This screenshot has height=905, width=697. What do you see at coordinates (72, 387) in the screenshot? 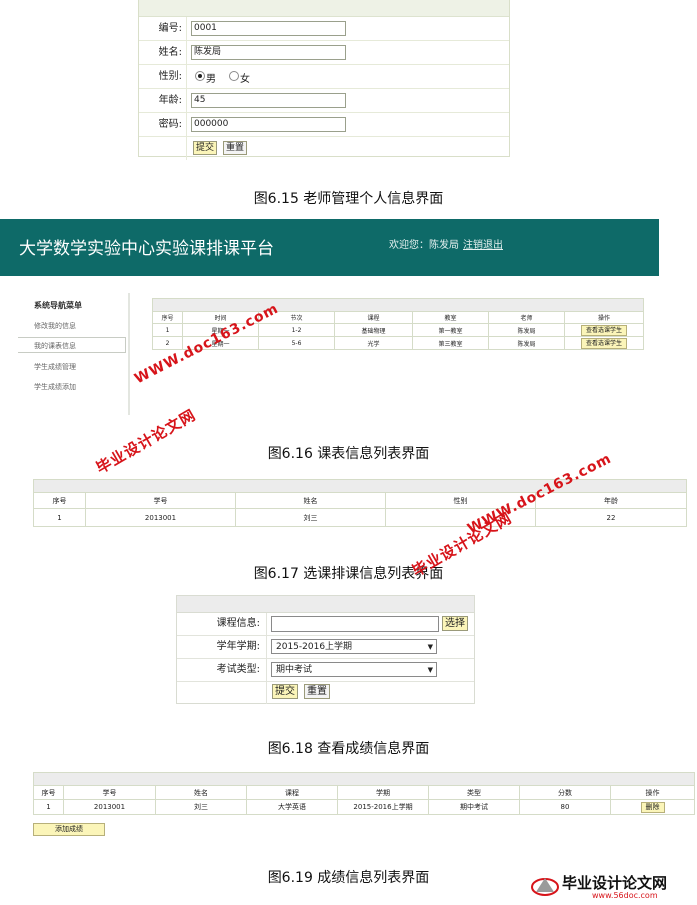
I see `sidebar-item-grade-add: 学生成绩添加` at bounding box center [72, 387].